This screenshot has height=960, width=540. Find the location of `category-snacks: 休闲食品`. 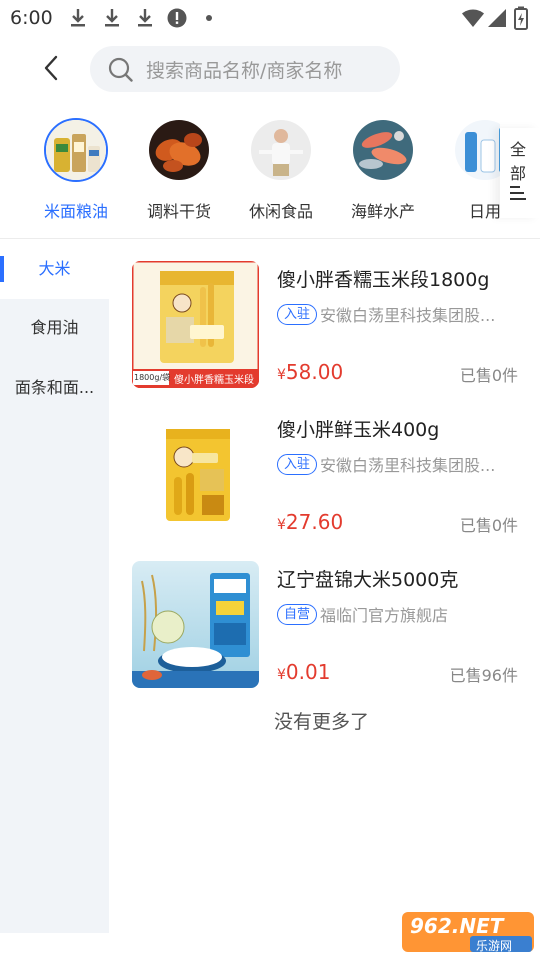

category-snacks: 休闲食品 is located at coordinates (283, 171).